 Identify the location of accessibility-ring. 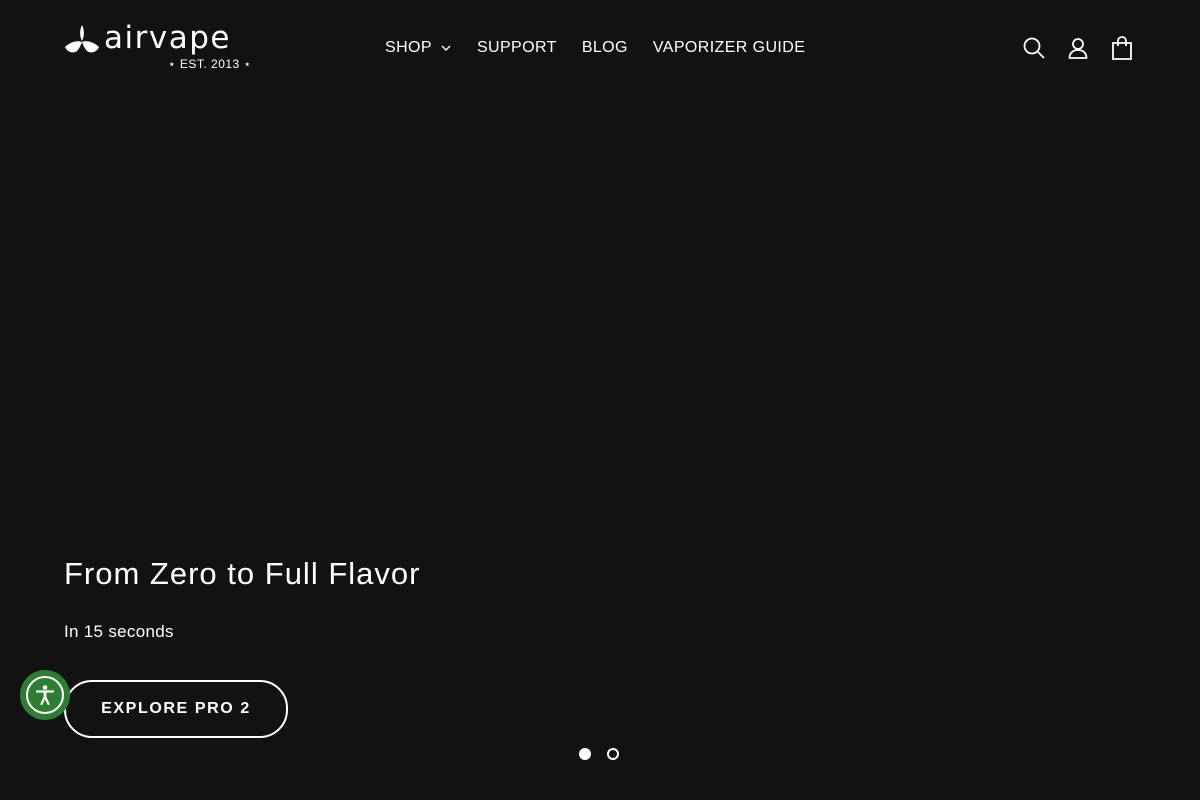
(45, 695).